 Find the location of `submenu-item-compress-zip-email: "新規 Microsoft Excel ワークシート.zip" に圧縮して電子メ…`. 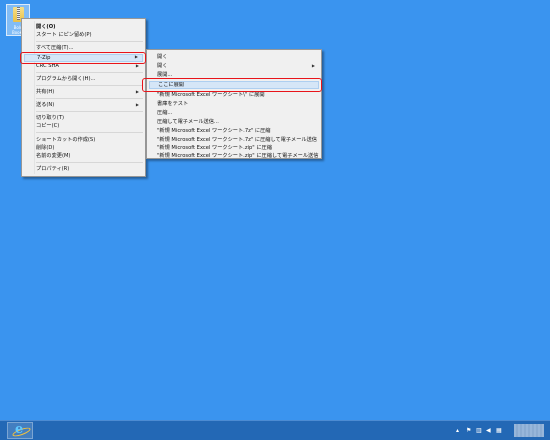

submenu-item-compress-zip-email: "新規 Microsoft Excel ワークシート.zip" に圧縮して電子メ… is located at coordinates (234, 156).